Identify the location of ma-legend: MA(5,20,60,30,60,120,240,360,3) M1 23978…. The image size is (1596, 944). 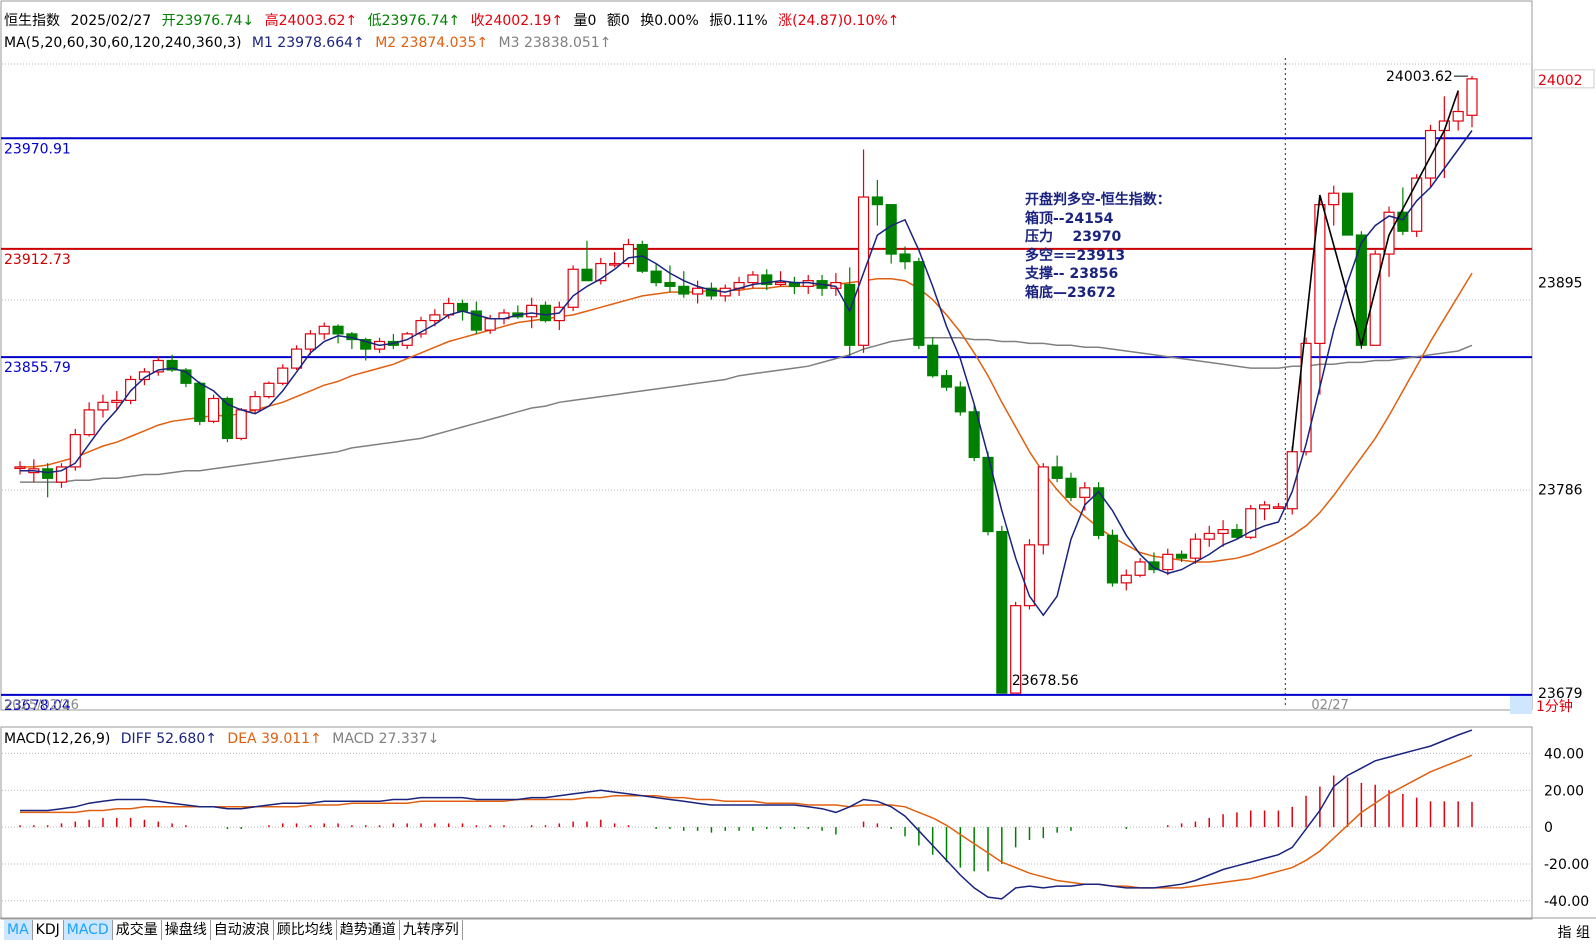
(310, 43).